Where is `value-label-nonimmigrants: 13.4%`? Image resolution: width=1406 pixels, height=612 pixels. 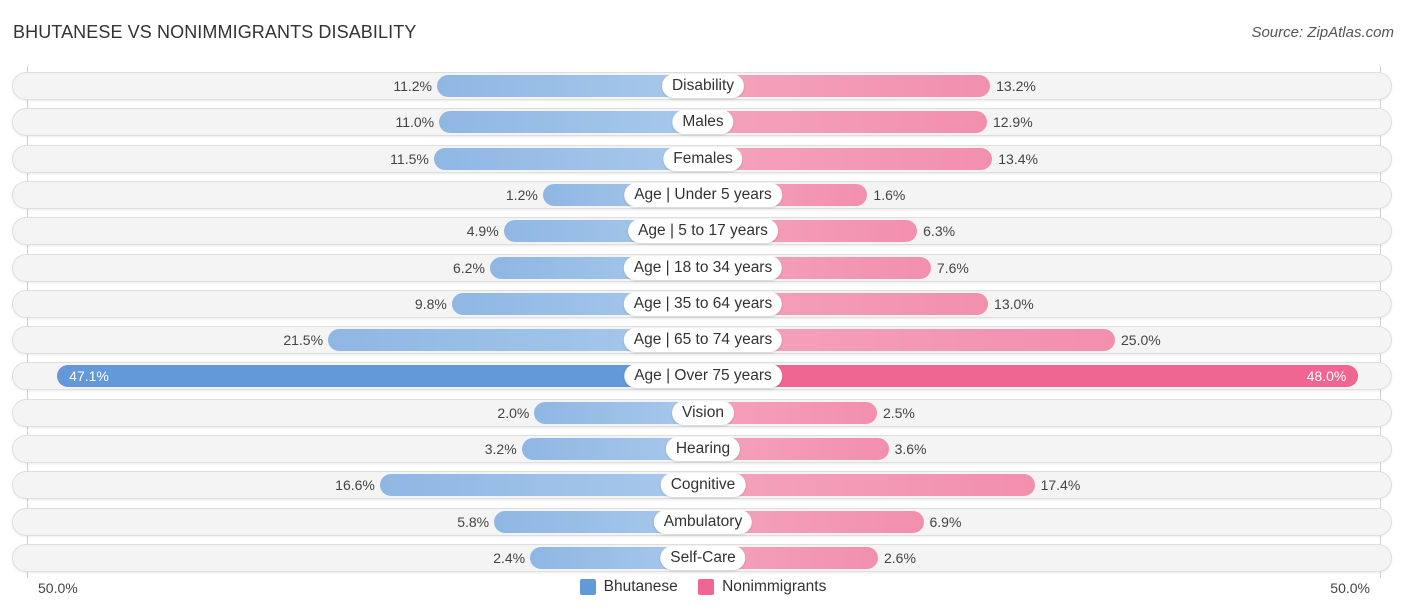 value-label-nonimmigrants: 13.4% is located at coordinates (1018, 158).